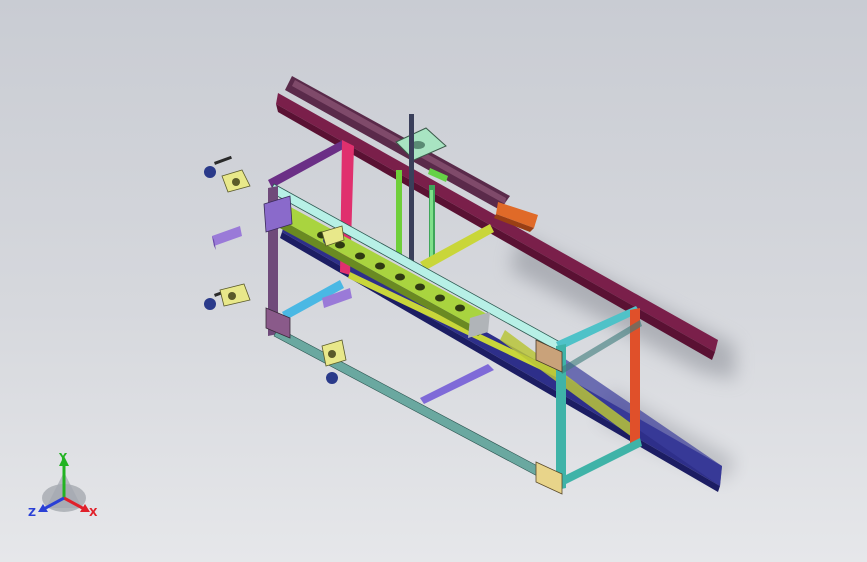 Image resolution: width=867 pixels, height=562 pixels. I want to click on leveling-foot-mid-left, so click(227, 296).